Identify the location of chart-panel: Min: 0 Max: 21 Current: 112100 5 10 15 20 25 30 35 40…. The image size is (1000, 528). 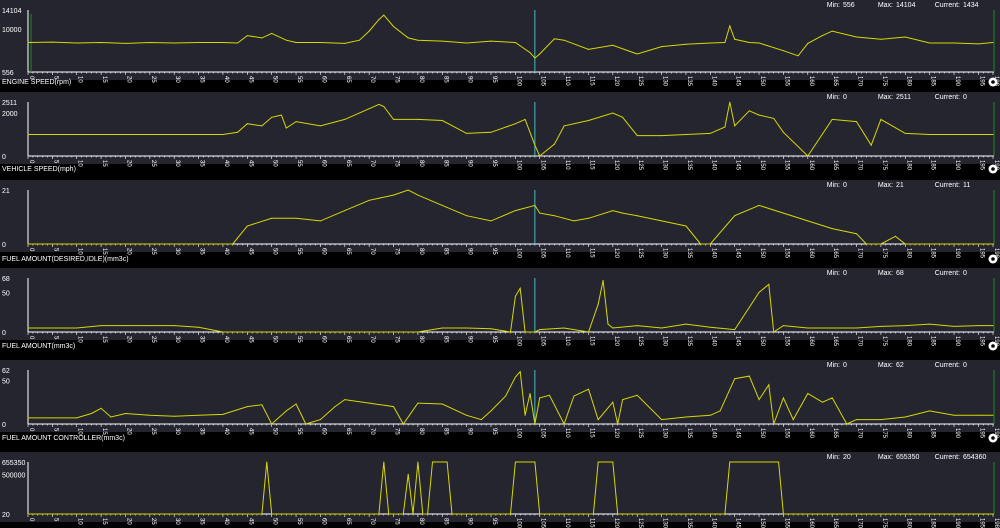
(500, 219).